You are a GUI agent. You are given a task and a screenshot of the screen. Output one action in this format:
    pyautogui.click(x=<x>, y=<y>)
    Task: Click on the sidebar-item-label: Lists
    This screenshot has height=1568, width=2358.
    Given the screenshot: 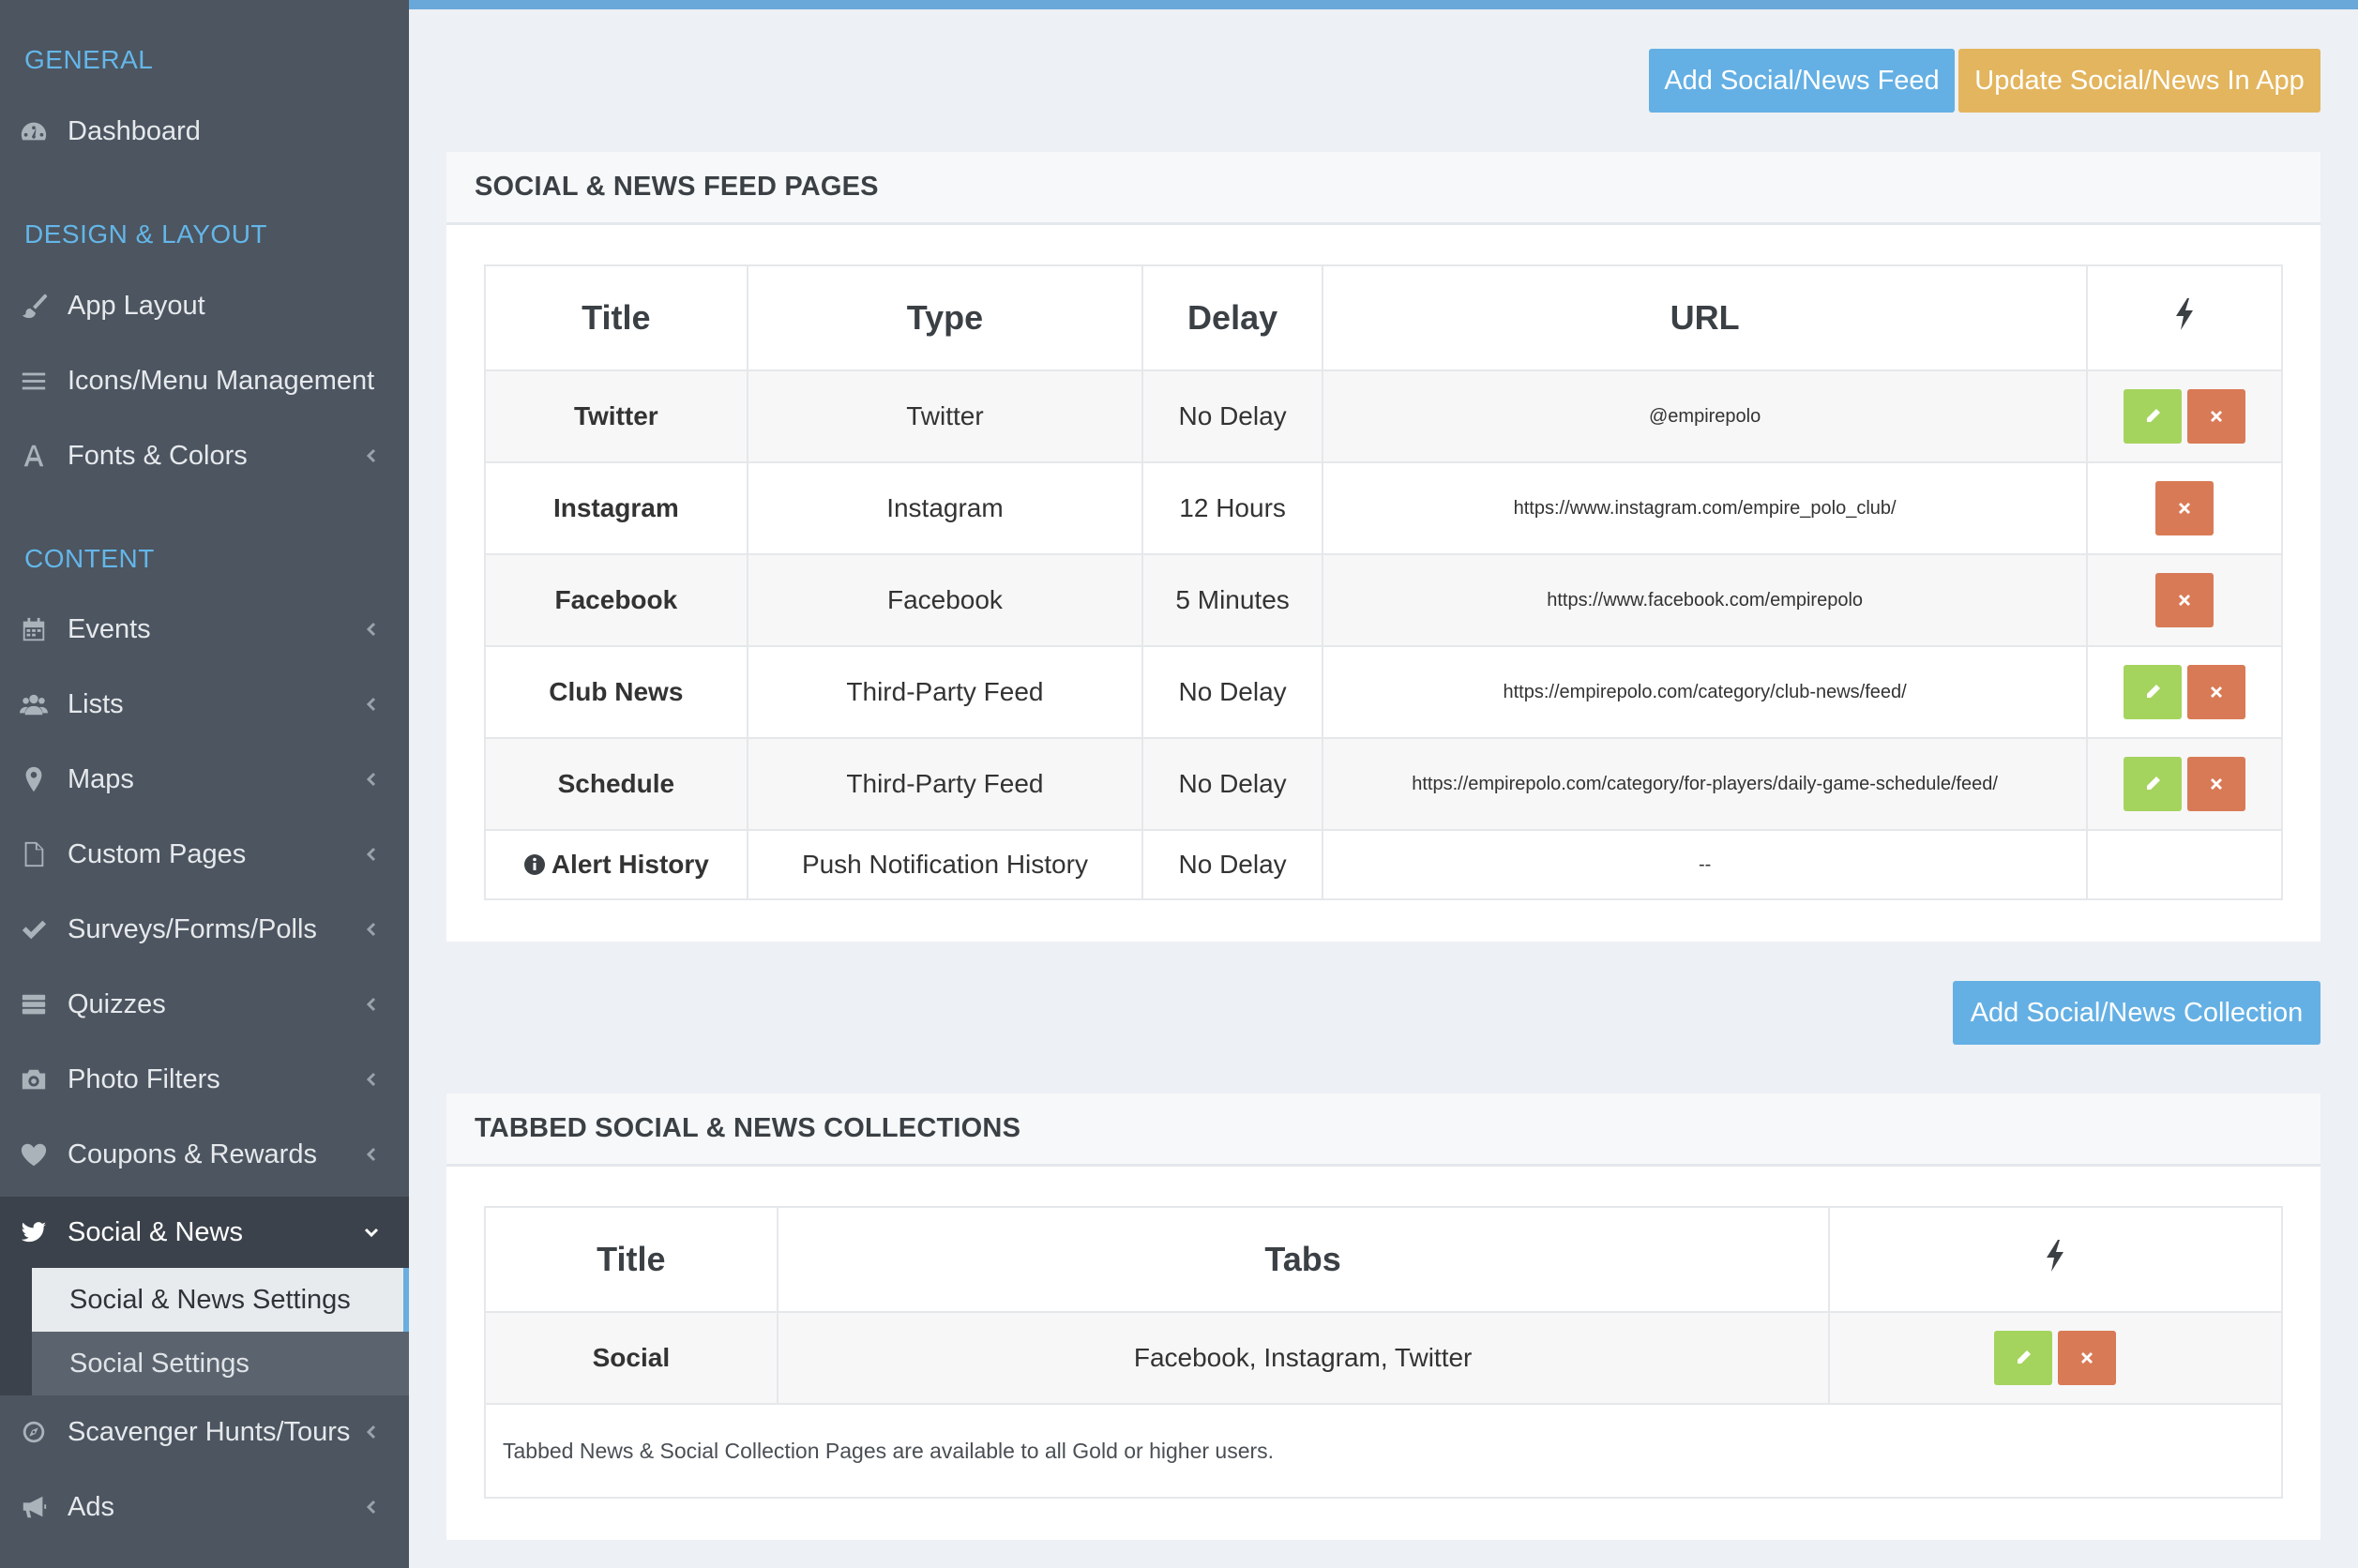 What is the action you would take?
    pyautogui.click(x=96, y=703)
    